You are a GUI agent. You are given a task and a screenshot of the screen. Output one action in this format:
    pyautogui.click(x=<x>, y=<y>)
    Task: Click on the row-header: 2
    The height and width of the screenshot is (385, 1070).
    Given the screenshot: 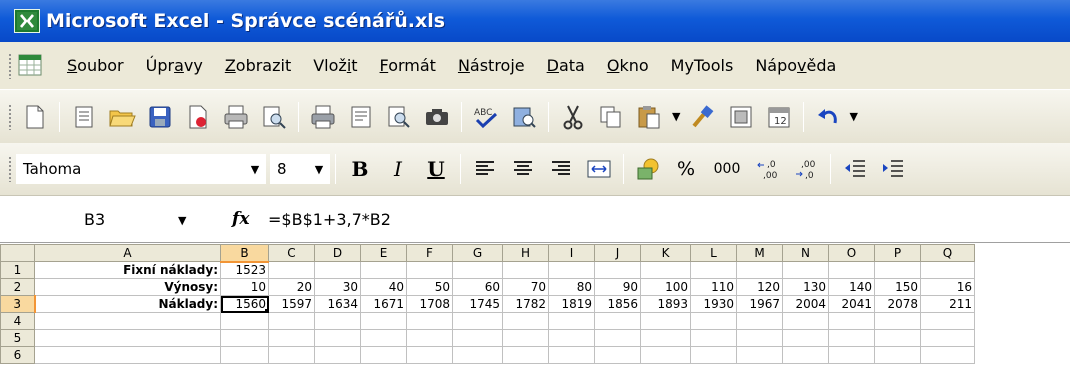 What is the action you would take?
    pyautogui.click(x=17, y=287)
    